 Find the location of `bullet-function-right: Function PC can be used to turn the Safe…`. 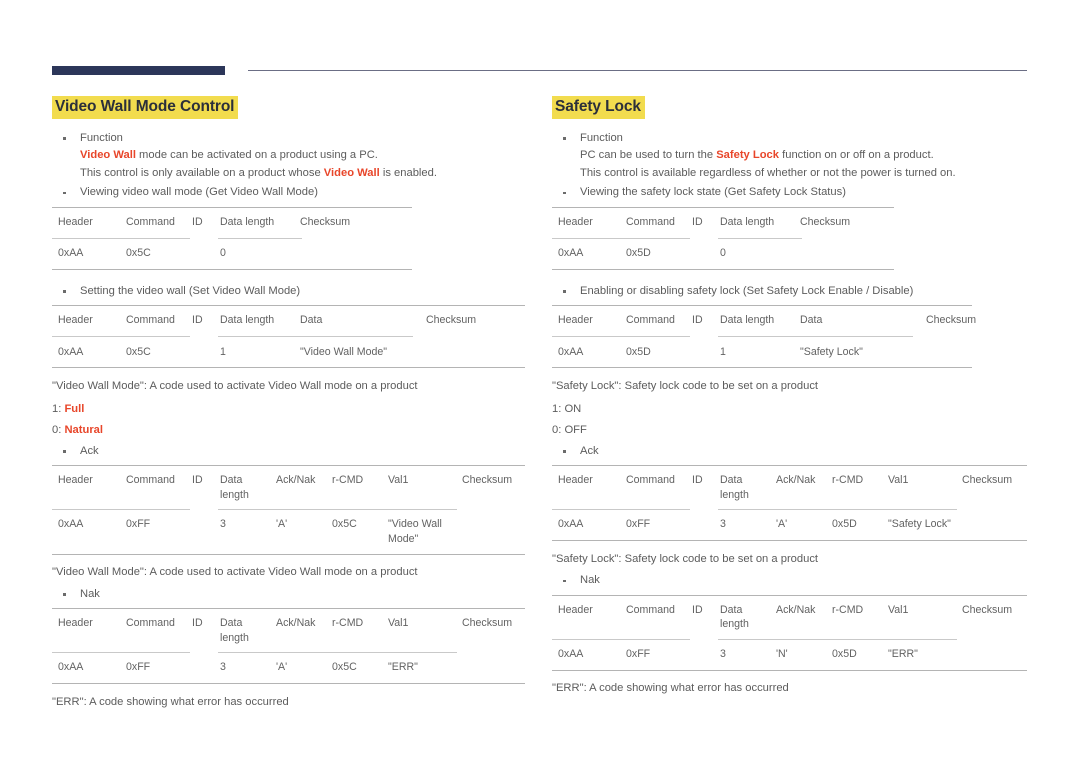

bullet-function-right: Function PC can be used to turn the Safe… is located at coordinates (792, 156).